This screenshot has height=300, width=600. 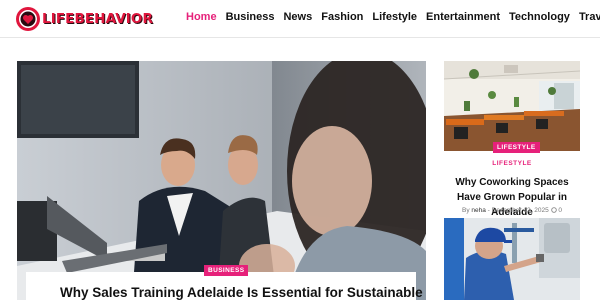 What do you see at coordinates (512, 163) in the screenshot?
I see `side-post-category-1: LIFESTYLE` at bounding box center [512, 163].